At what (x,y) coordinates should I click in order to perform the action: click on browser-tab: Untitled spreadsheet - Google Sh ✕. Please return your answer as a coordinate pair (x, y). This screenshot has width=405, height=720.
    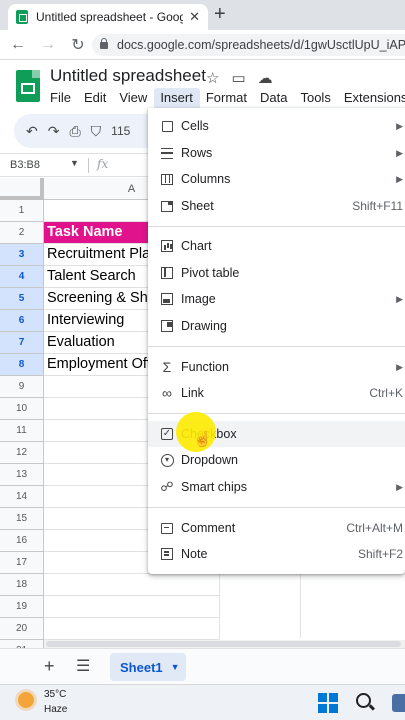
    Looking at the image, I should click on (108, 17).